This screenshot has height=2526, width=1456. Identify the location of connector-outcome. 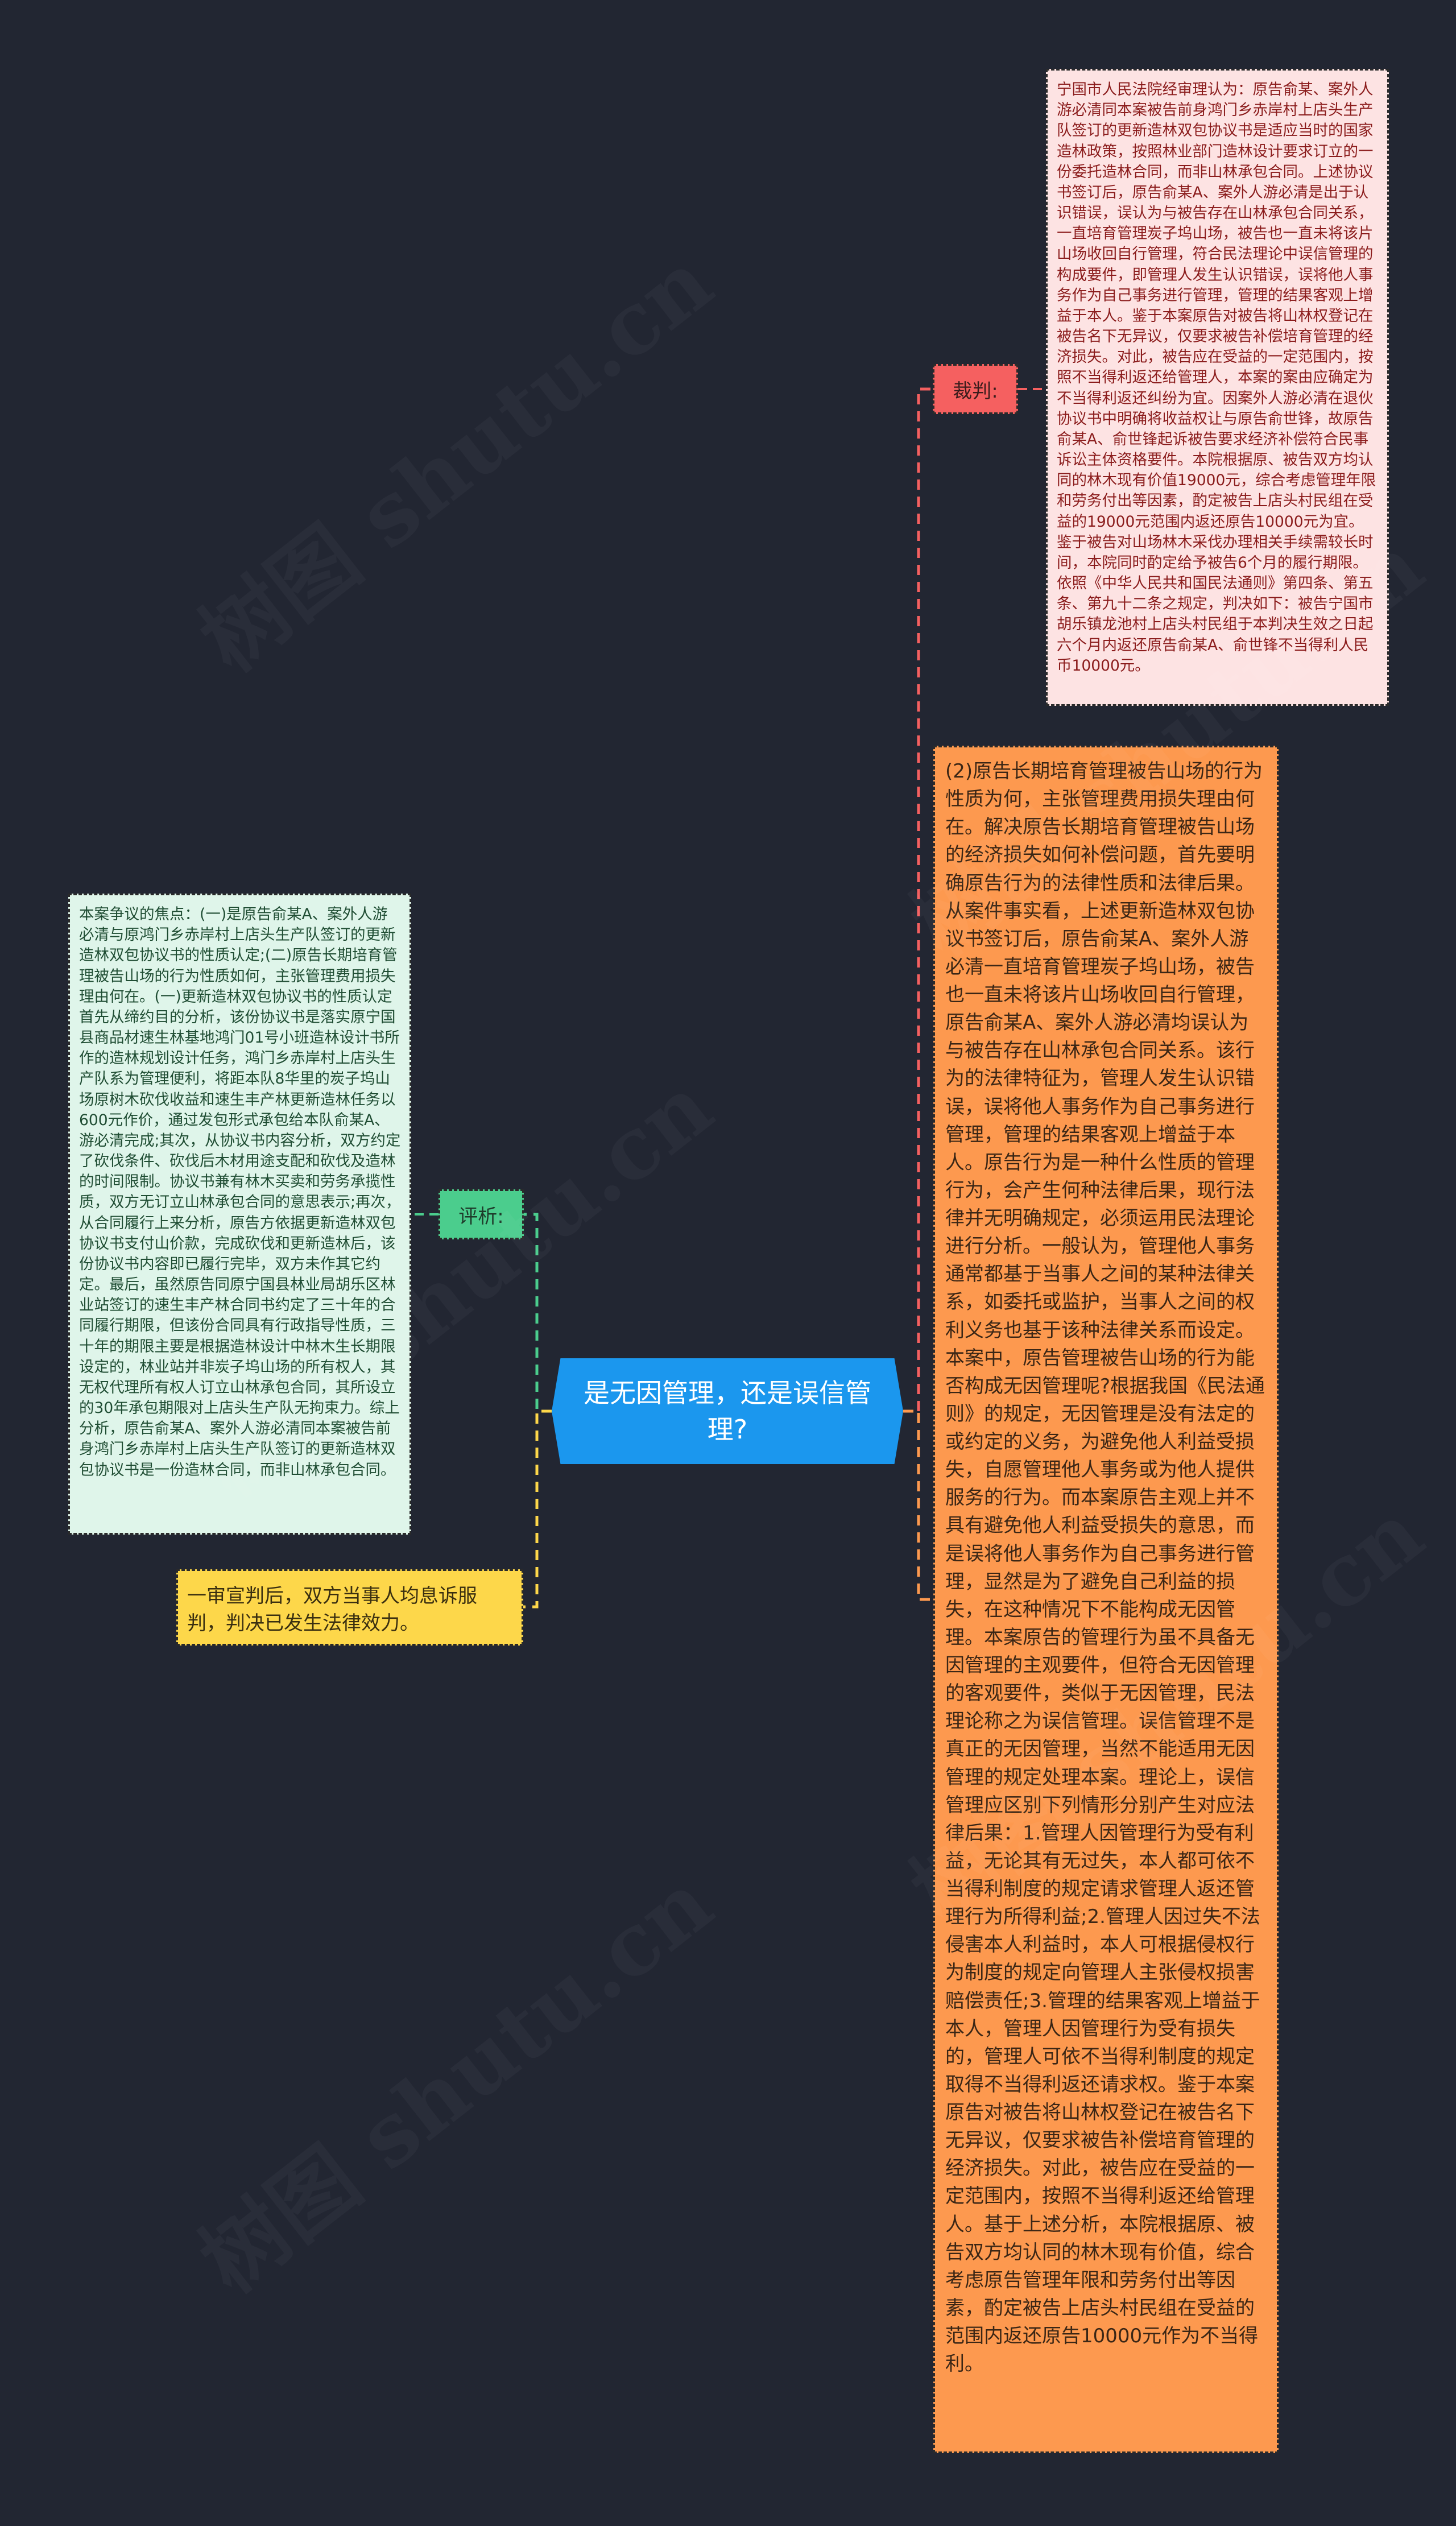
(537, 1509).